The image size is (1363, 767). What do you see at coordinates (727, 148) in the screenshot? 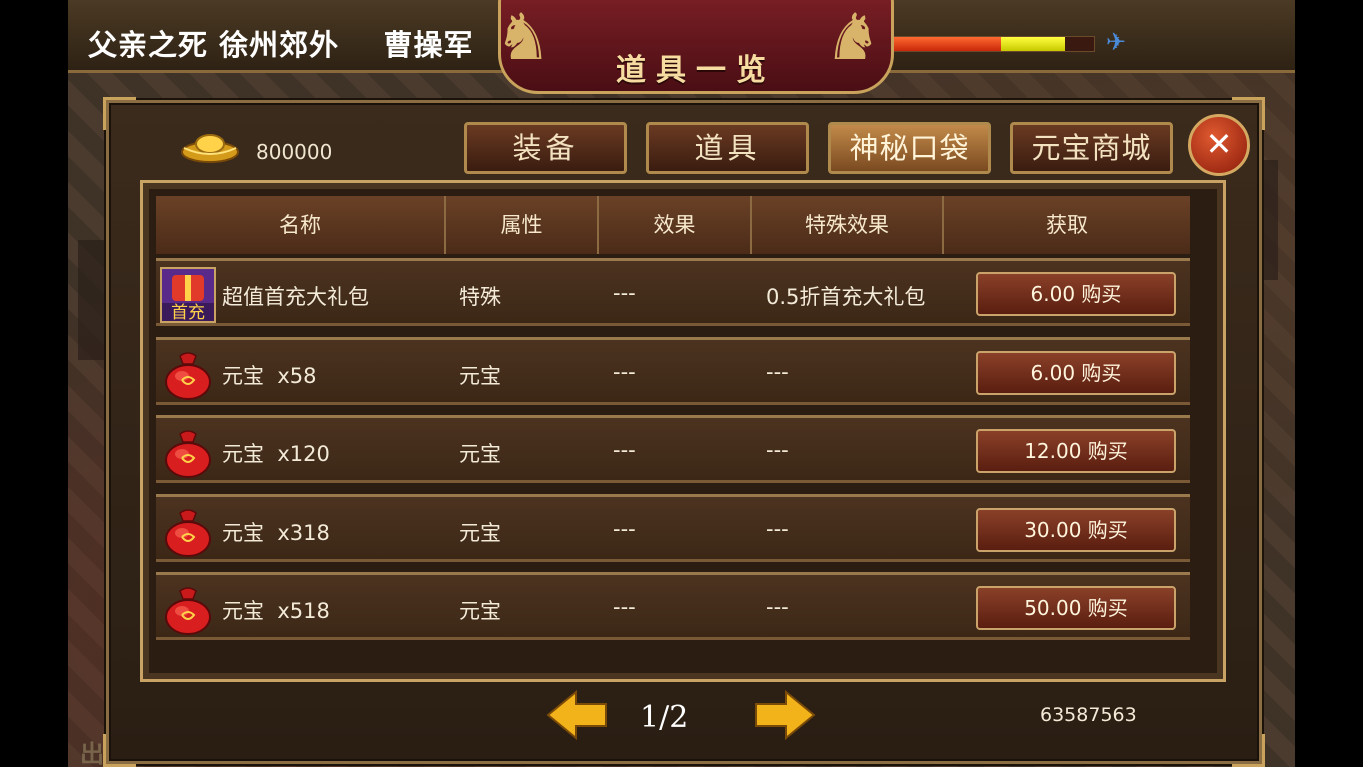
I see `tab-items: 道具` at bounding box center [727, 148].